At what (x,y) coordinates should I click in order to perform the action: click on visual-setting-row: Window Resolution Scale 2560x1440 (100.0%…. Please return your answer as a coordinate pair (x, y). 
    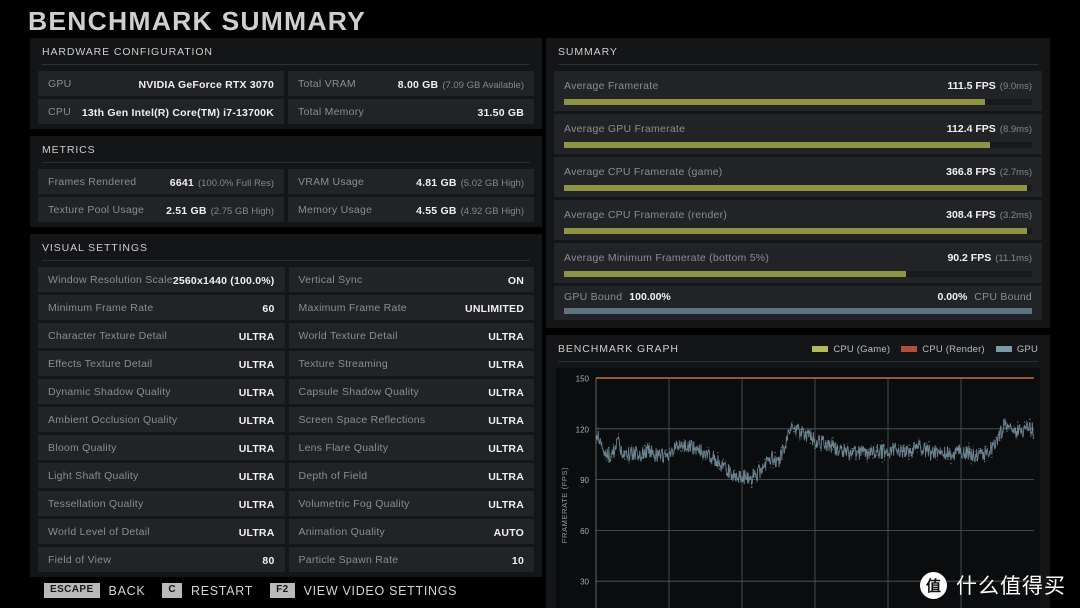
    Looking at the image, I should click on (161, 279).